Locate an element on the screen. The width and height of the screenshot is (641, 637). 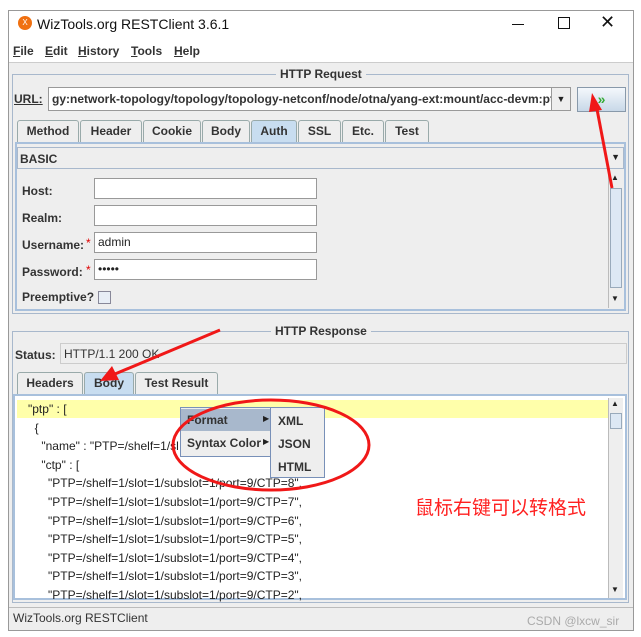
arrow-head is located at coordinates (595, 102).